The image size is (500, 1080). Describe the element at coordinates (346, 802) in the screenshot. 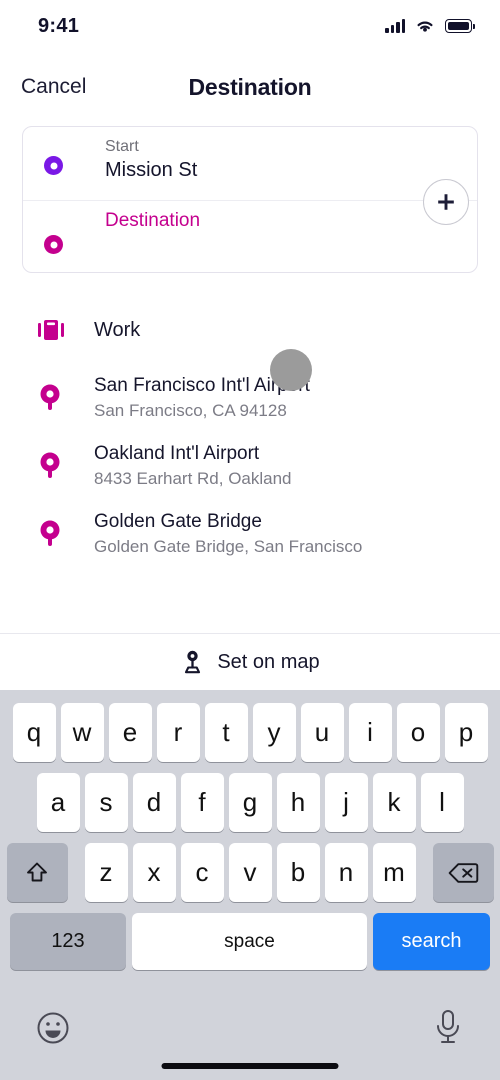

I see `key-j: j` at that location.